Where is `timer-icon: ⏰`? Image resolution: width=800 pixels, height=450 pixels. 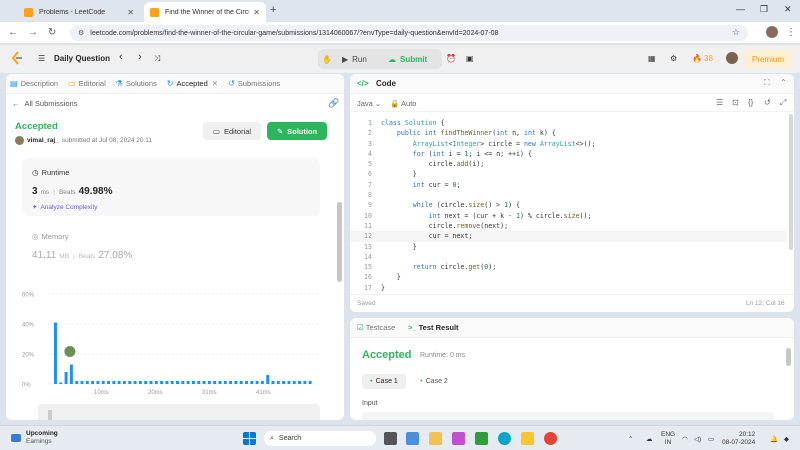 timer-icon: ⏰ is located at coordinates (451, 58).